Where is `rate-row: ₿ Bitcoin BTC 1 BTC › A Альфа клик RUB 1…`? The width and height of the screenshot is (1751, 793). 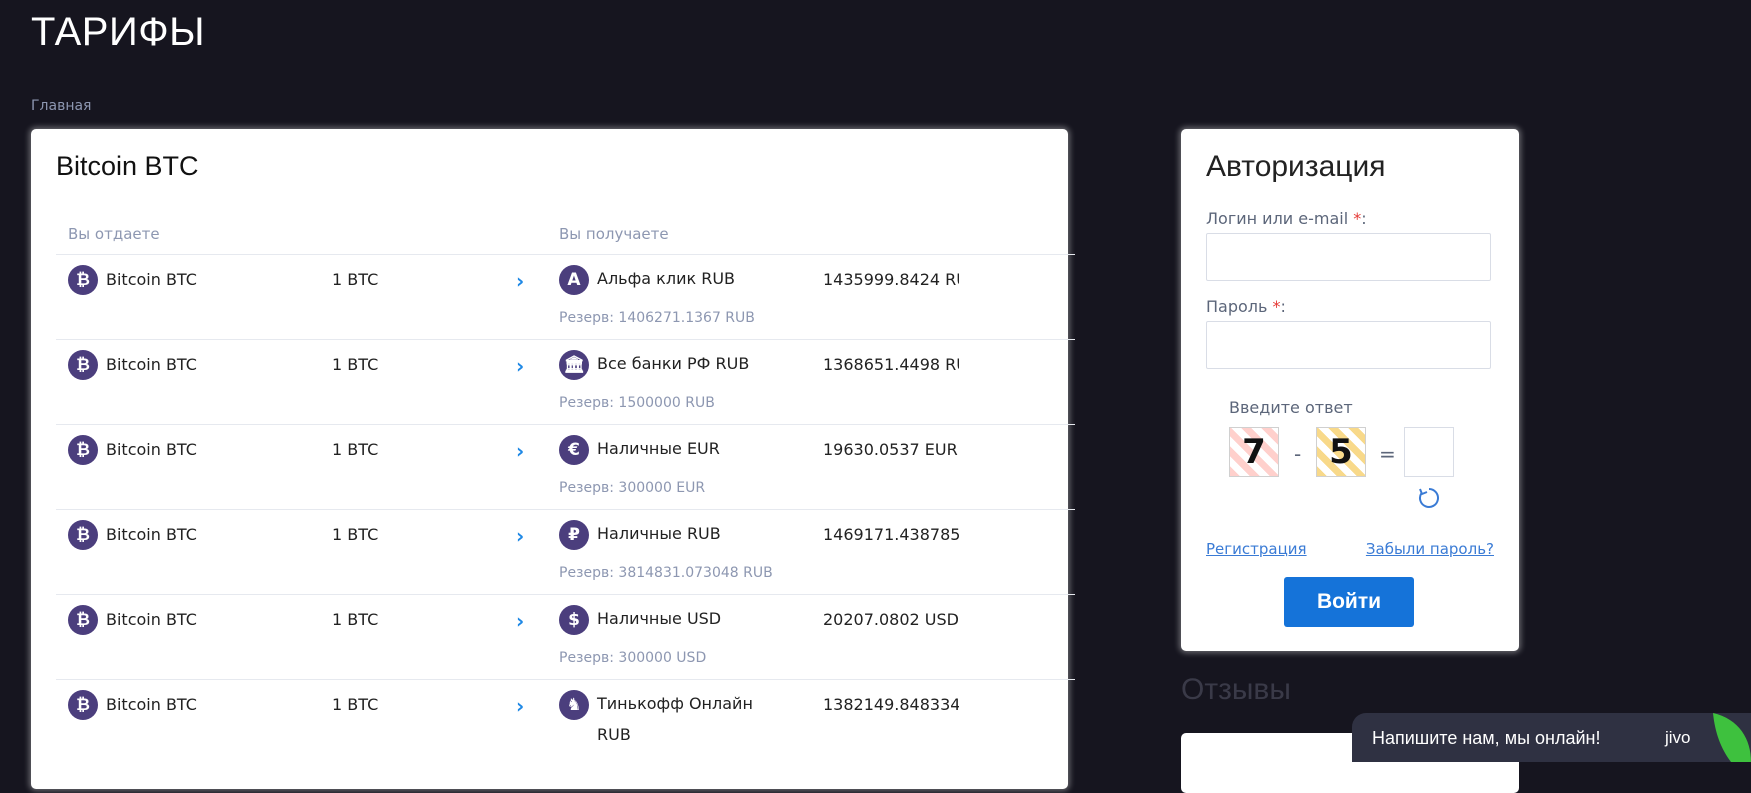 rate-row: ₿ Bitcoin BTC 1 BTC › A Альфа клик RUB 1… is located at coordinates (565, 297).